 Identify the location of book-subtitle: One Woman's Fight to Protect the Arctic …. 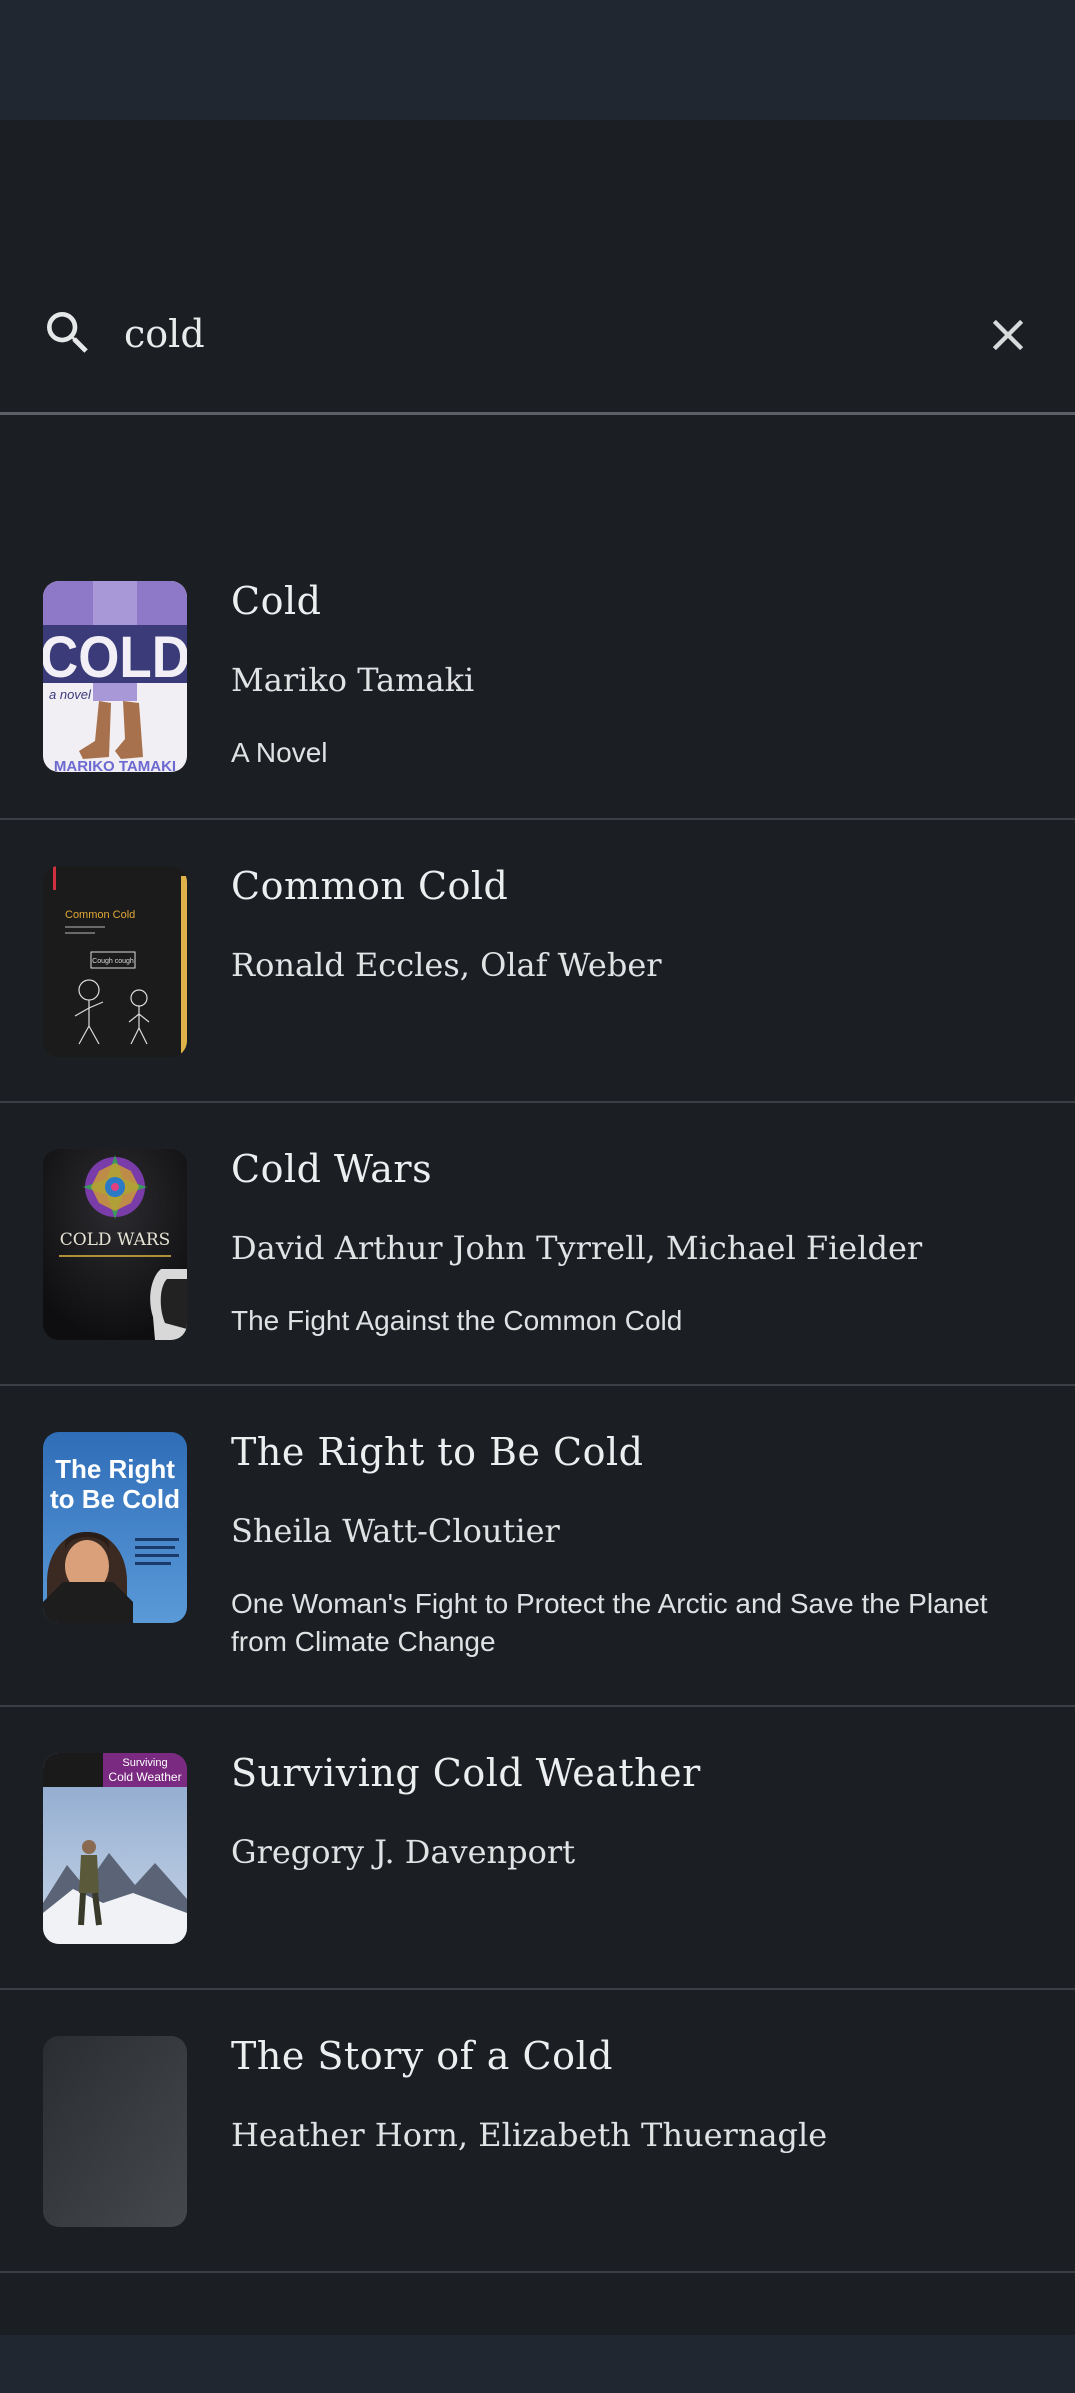
(609, 1622).